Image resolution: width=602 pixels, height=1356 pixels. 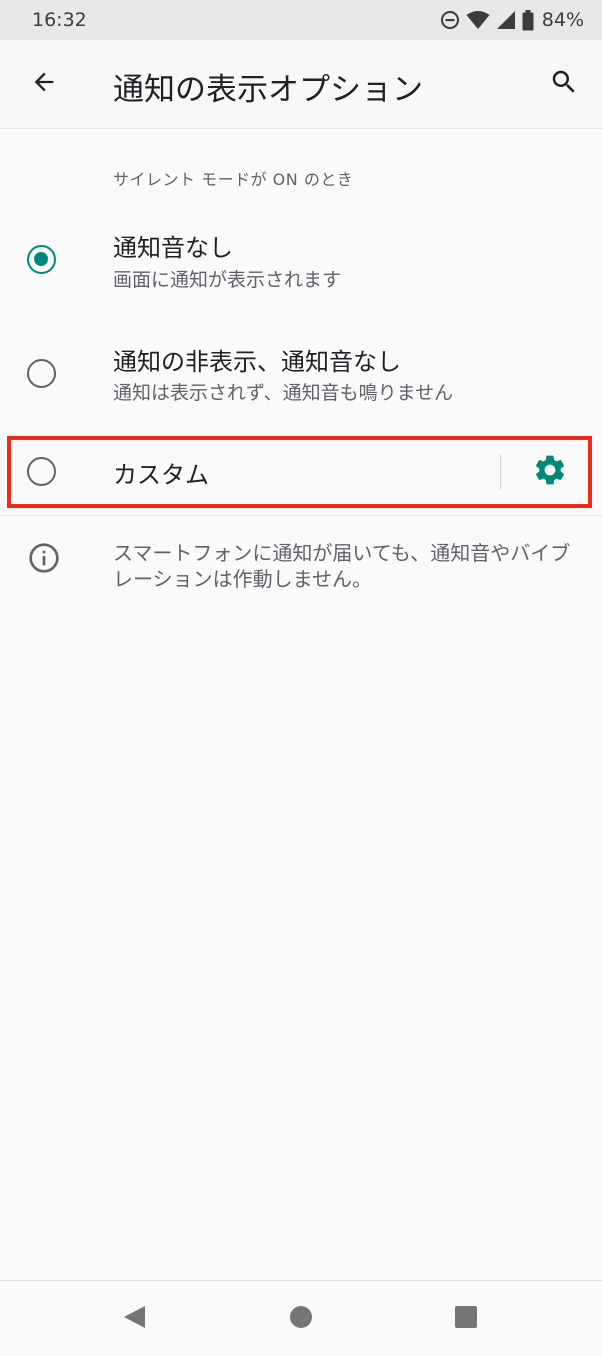 I want to click on status-bar: 16:32 84%, so click(x=301, y=20).